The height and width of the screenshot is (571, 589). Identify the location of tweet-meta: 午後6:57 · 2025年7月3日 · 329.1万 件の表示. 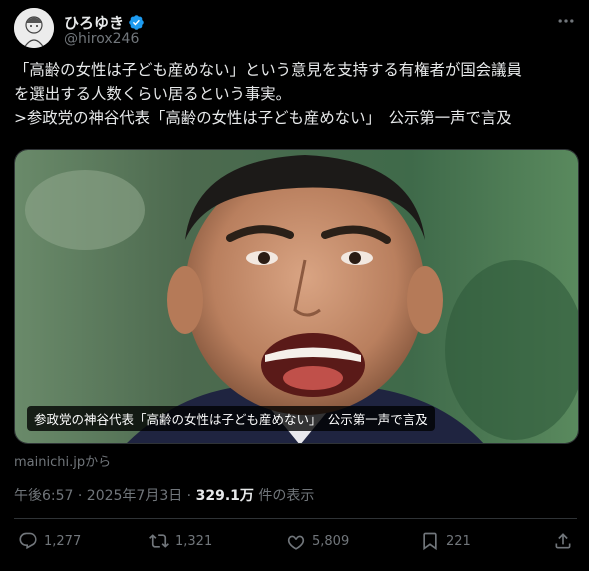
(164, 495).